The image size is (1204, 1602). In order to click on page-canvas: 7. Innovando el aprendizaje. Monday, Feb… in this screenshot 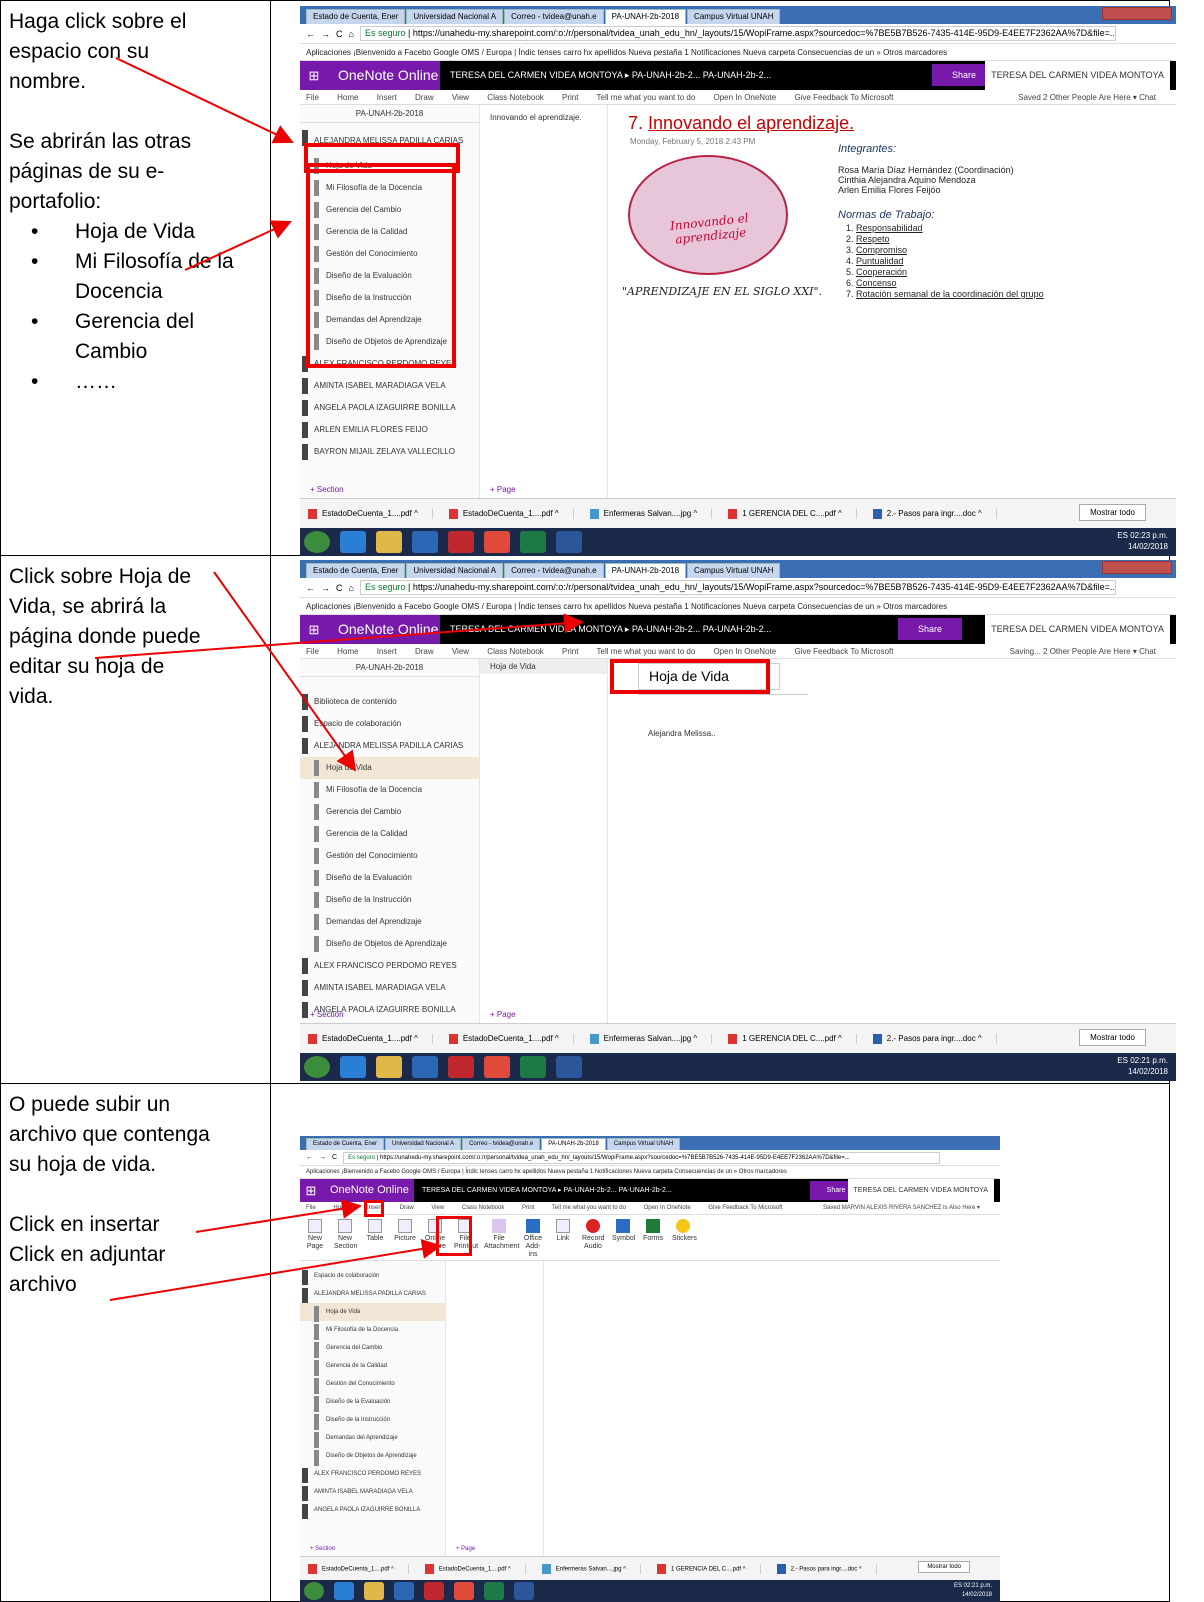, I will do `click(892, 301)`.